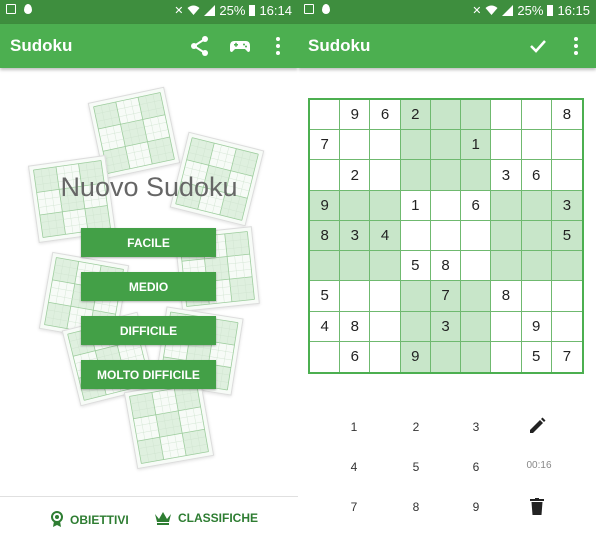  What do you see at coordinates (200, 46) in the screenshot?
I see `share-icon` at bounding box center [200, 46].